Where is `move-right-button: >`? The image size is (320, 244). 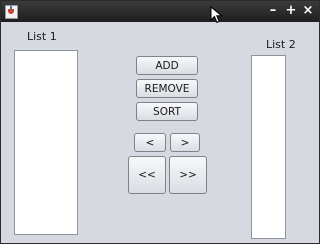
move-right-button: > is located at coordinates (185, 142).